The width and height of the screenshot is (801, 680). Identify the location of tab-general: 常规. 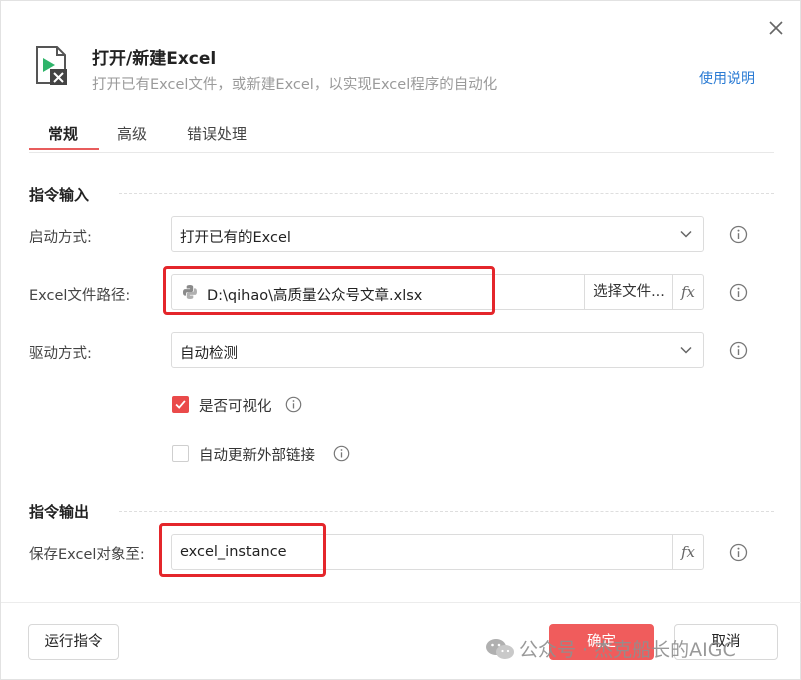
(63, 133).